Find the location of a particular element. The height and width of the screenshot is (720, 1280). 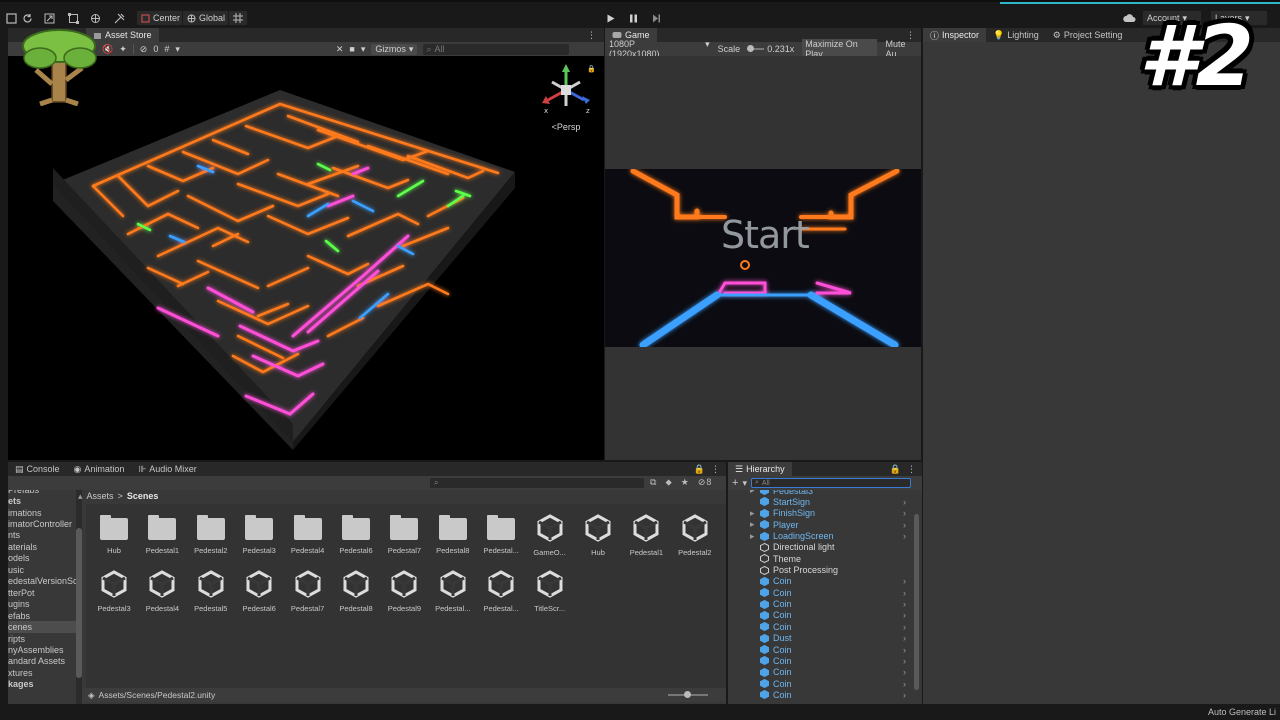

tab-lighting: 💡 Lighting is located at coordinates (1016, 35).